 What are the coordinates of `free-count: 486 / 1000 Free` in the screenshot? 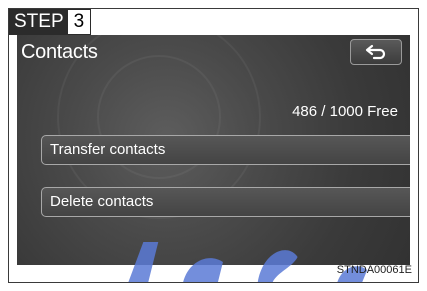 It's located at (345, 111).